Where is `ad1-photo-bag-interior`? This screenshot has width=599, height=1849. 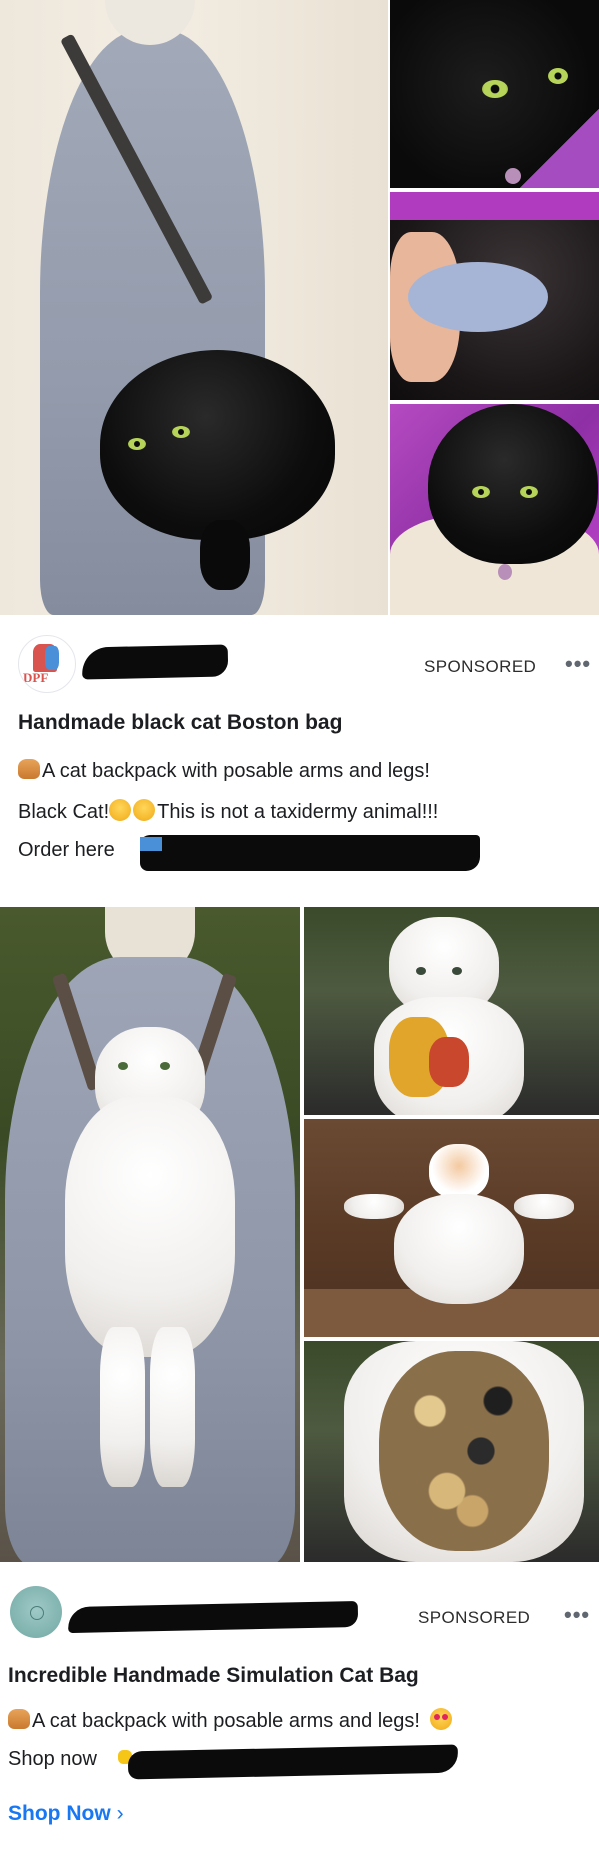
ad1-photo-bag-interior is located at coordinates (494, 296).